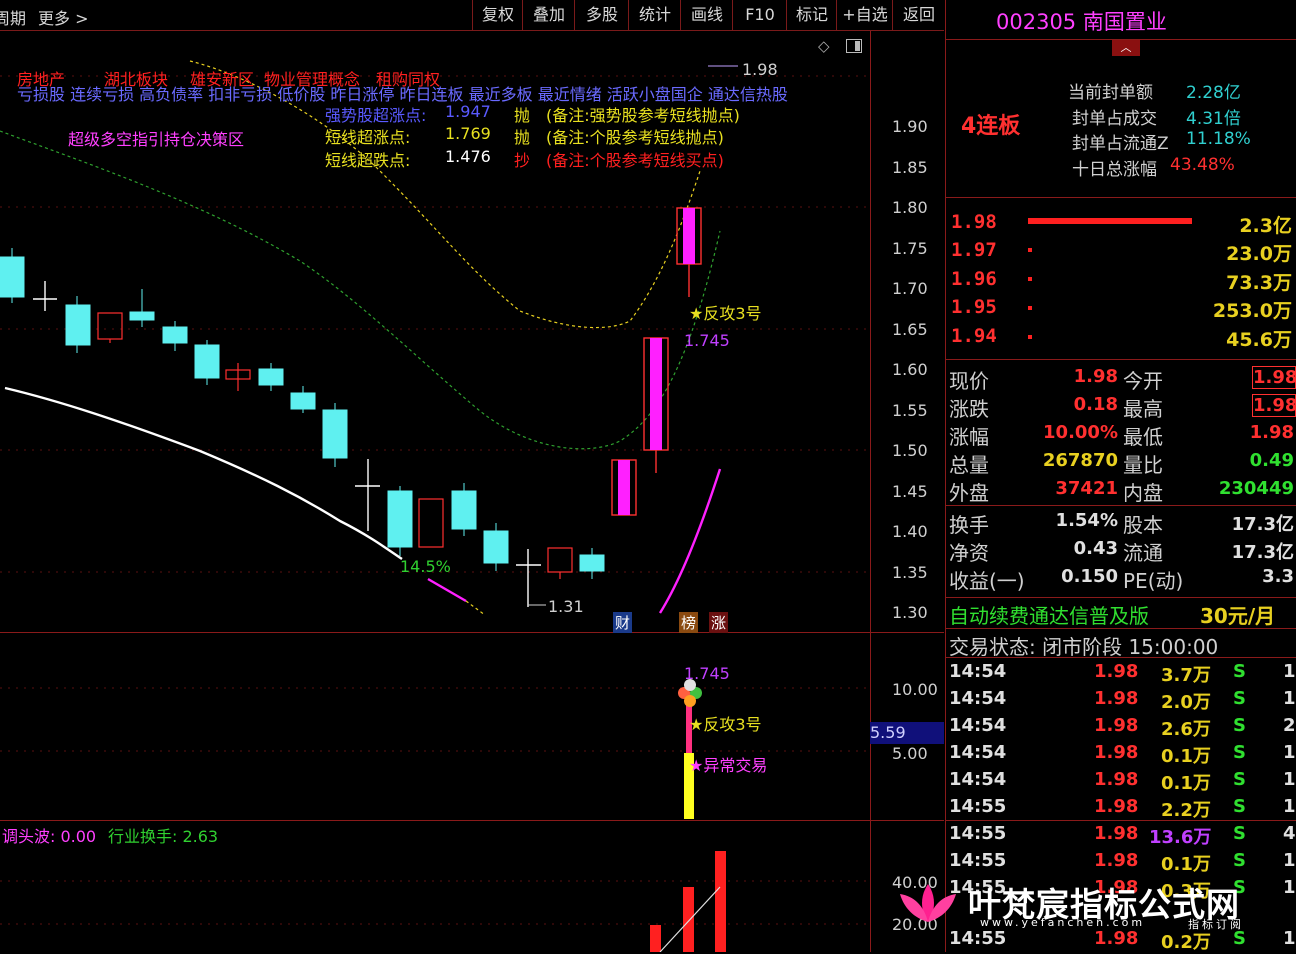  What do you see at coordinates (1122, 727) in the screenshot?
I see `tick-row: 14:54 1.98 2.6万 S 2` at bounding box center [1122, 727].